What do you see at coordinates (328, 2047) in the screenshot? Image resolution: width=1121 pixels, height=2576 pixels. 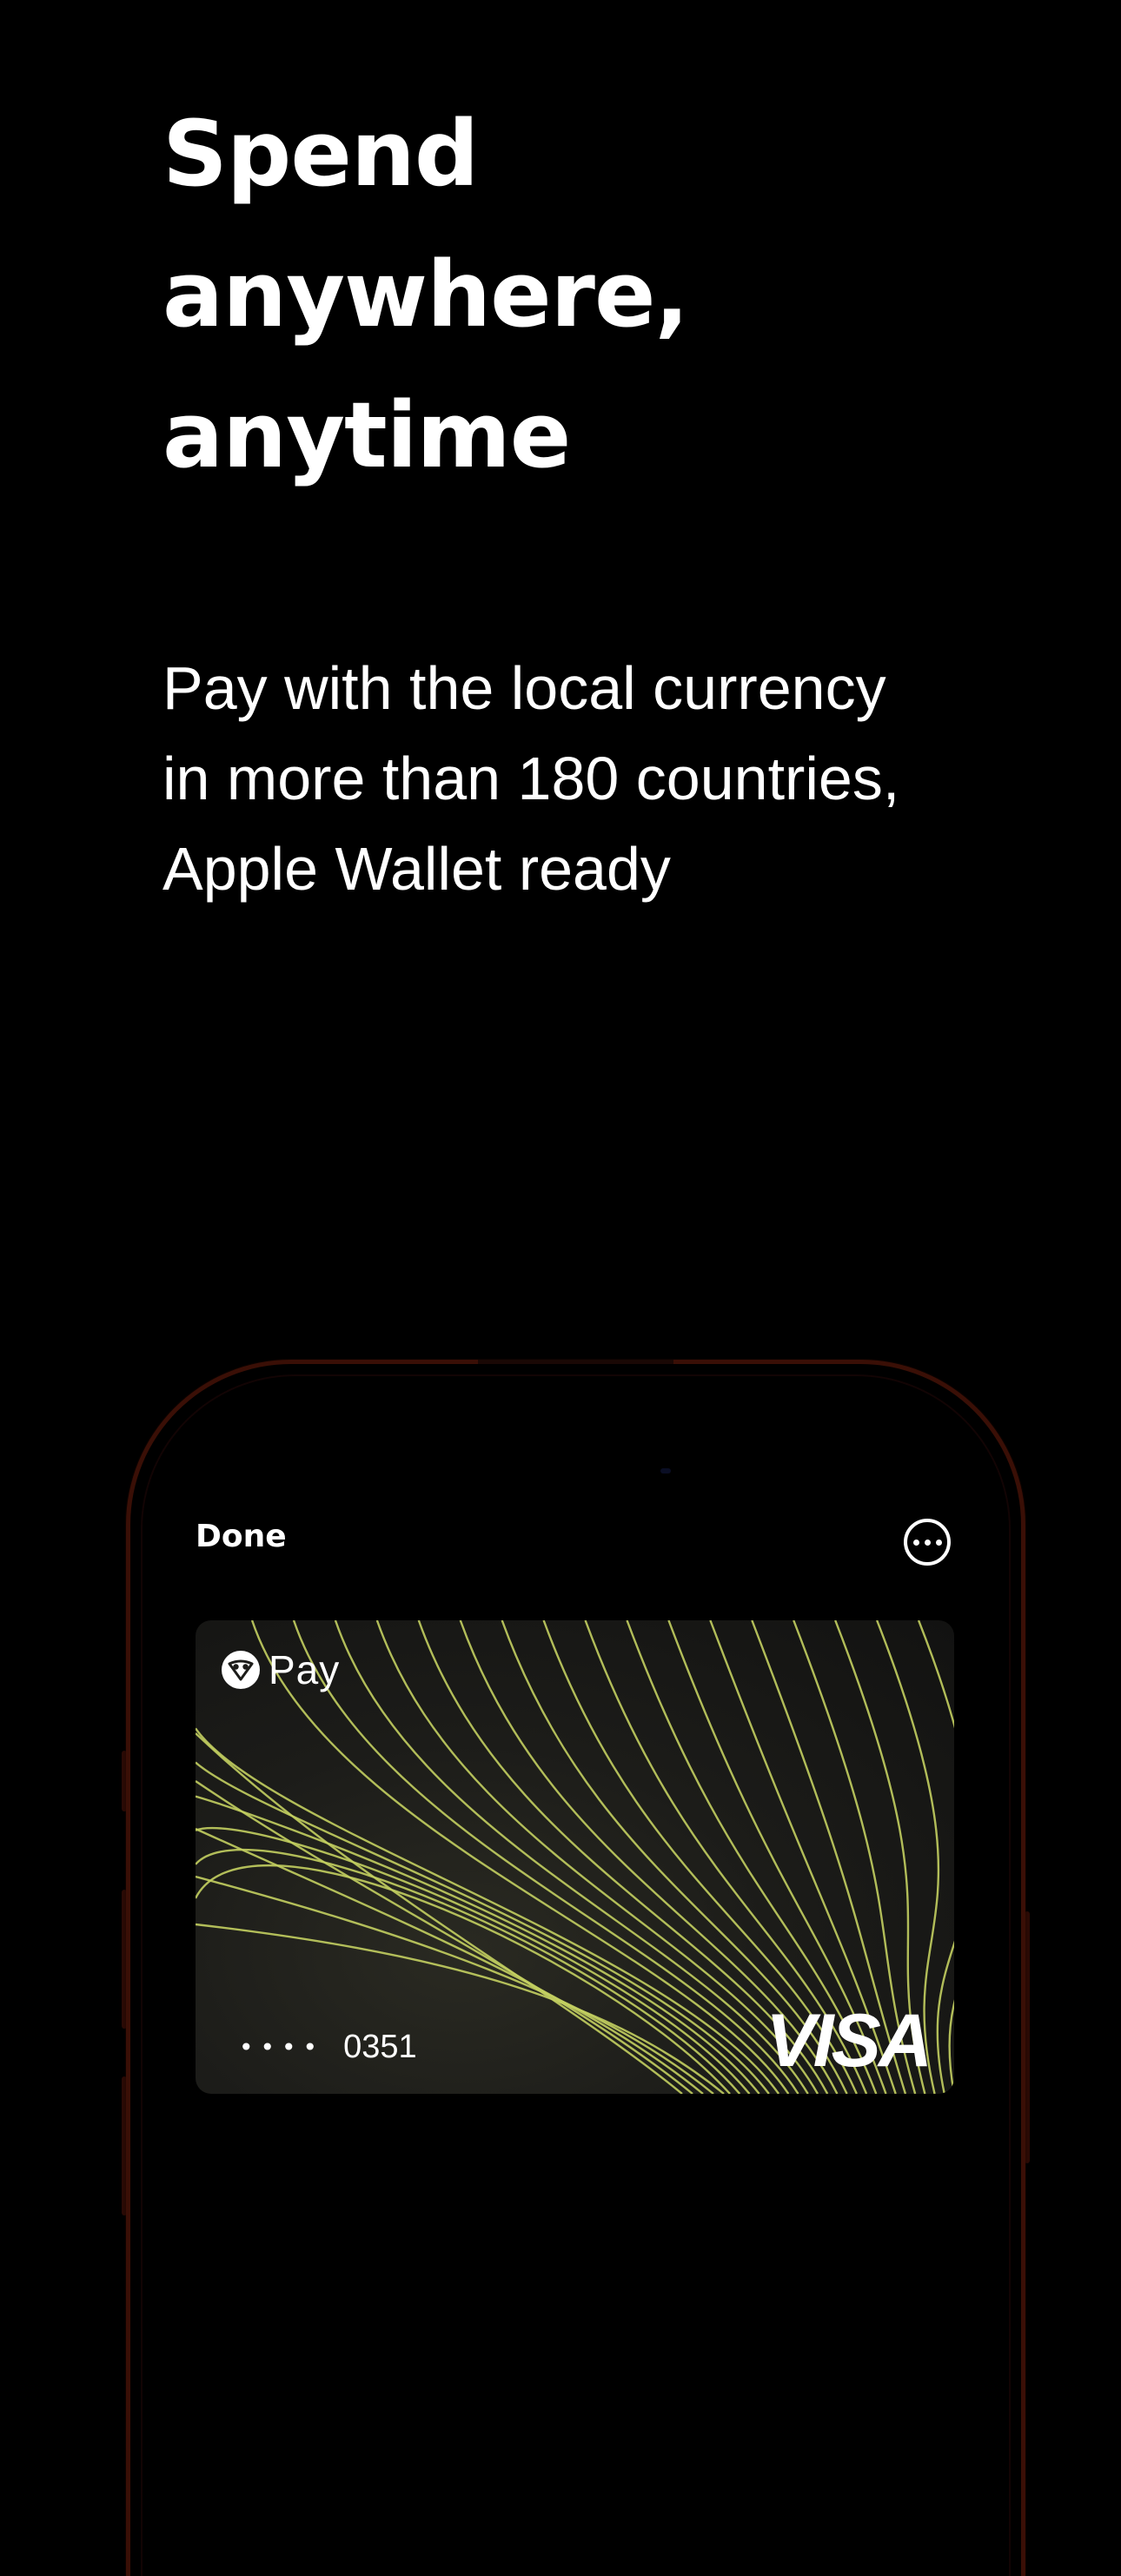 I see `card-number: •••• 0351` at bounding box center [328, 2047].